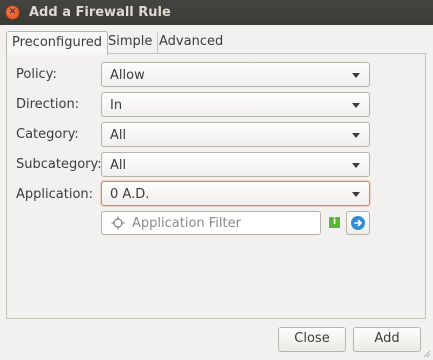 The image size is (433, 360). What do you see at coordinates (130, 194) in the screenshot?
I see `application-value: 0 A.D.` at bounding box center [130, 194].